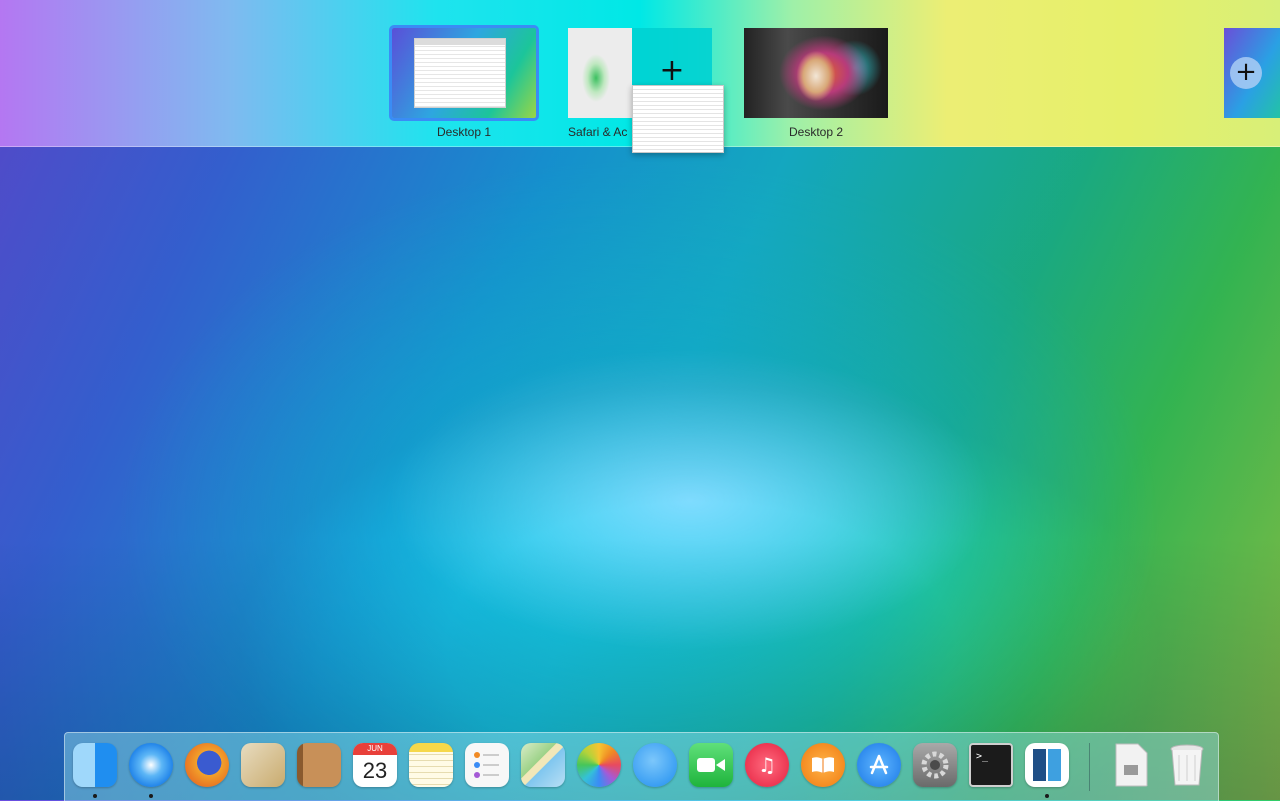 The width and height of the screenshot is (1280, 801). I want to click on terminal-prompt: >_, so click(982, 756).